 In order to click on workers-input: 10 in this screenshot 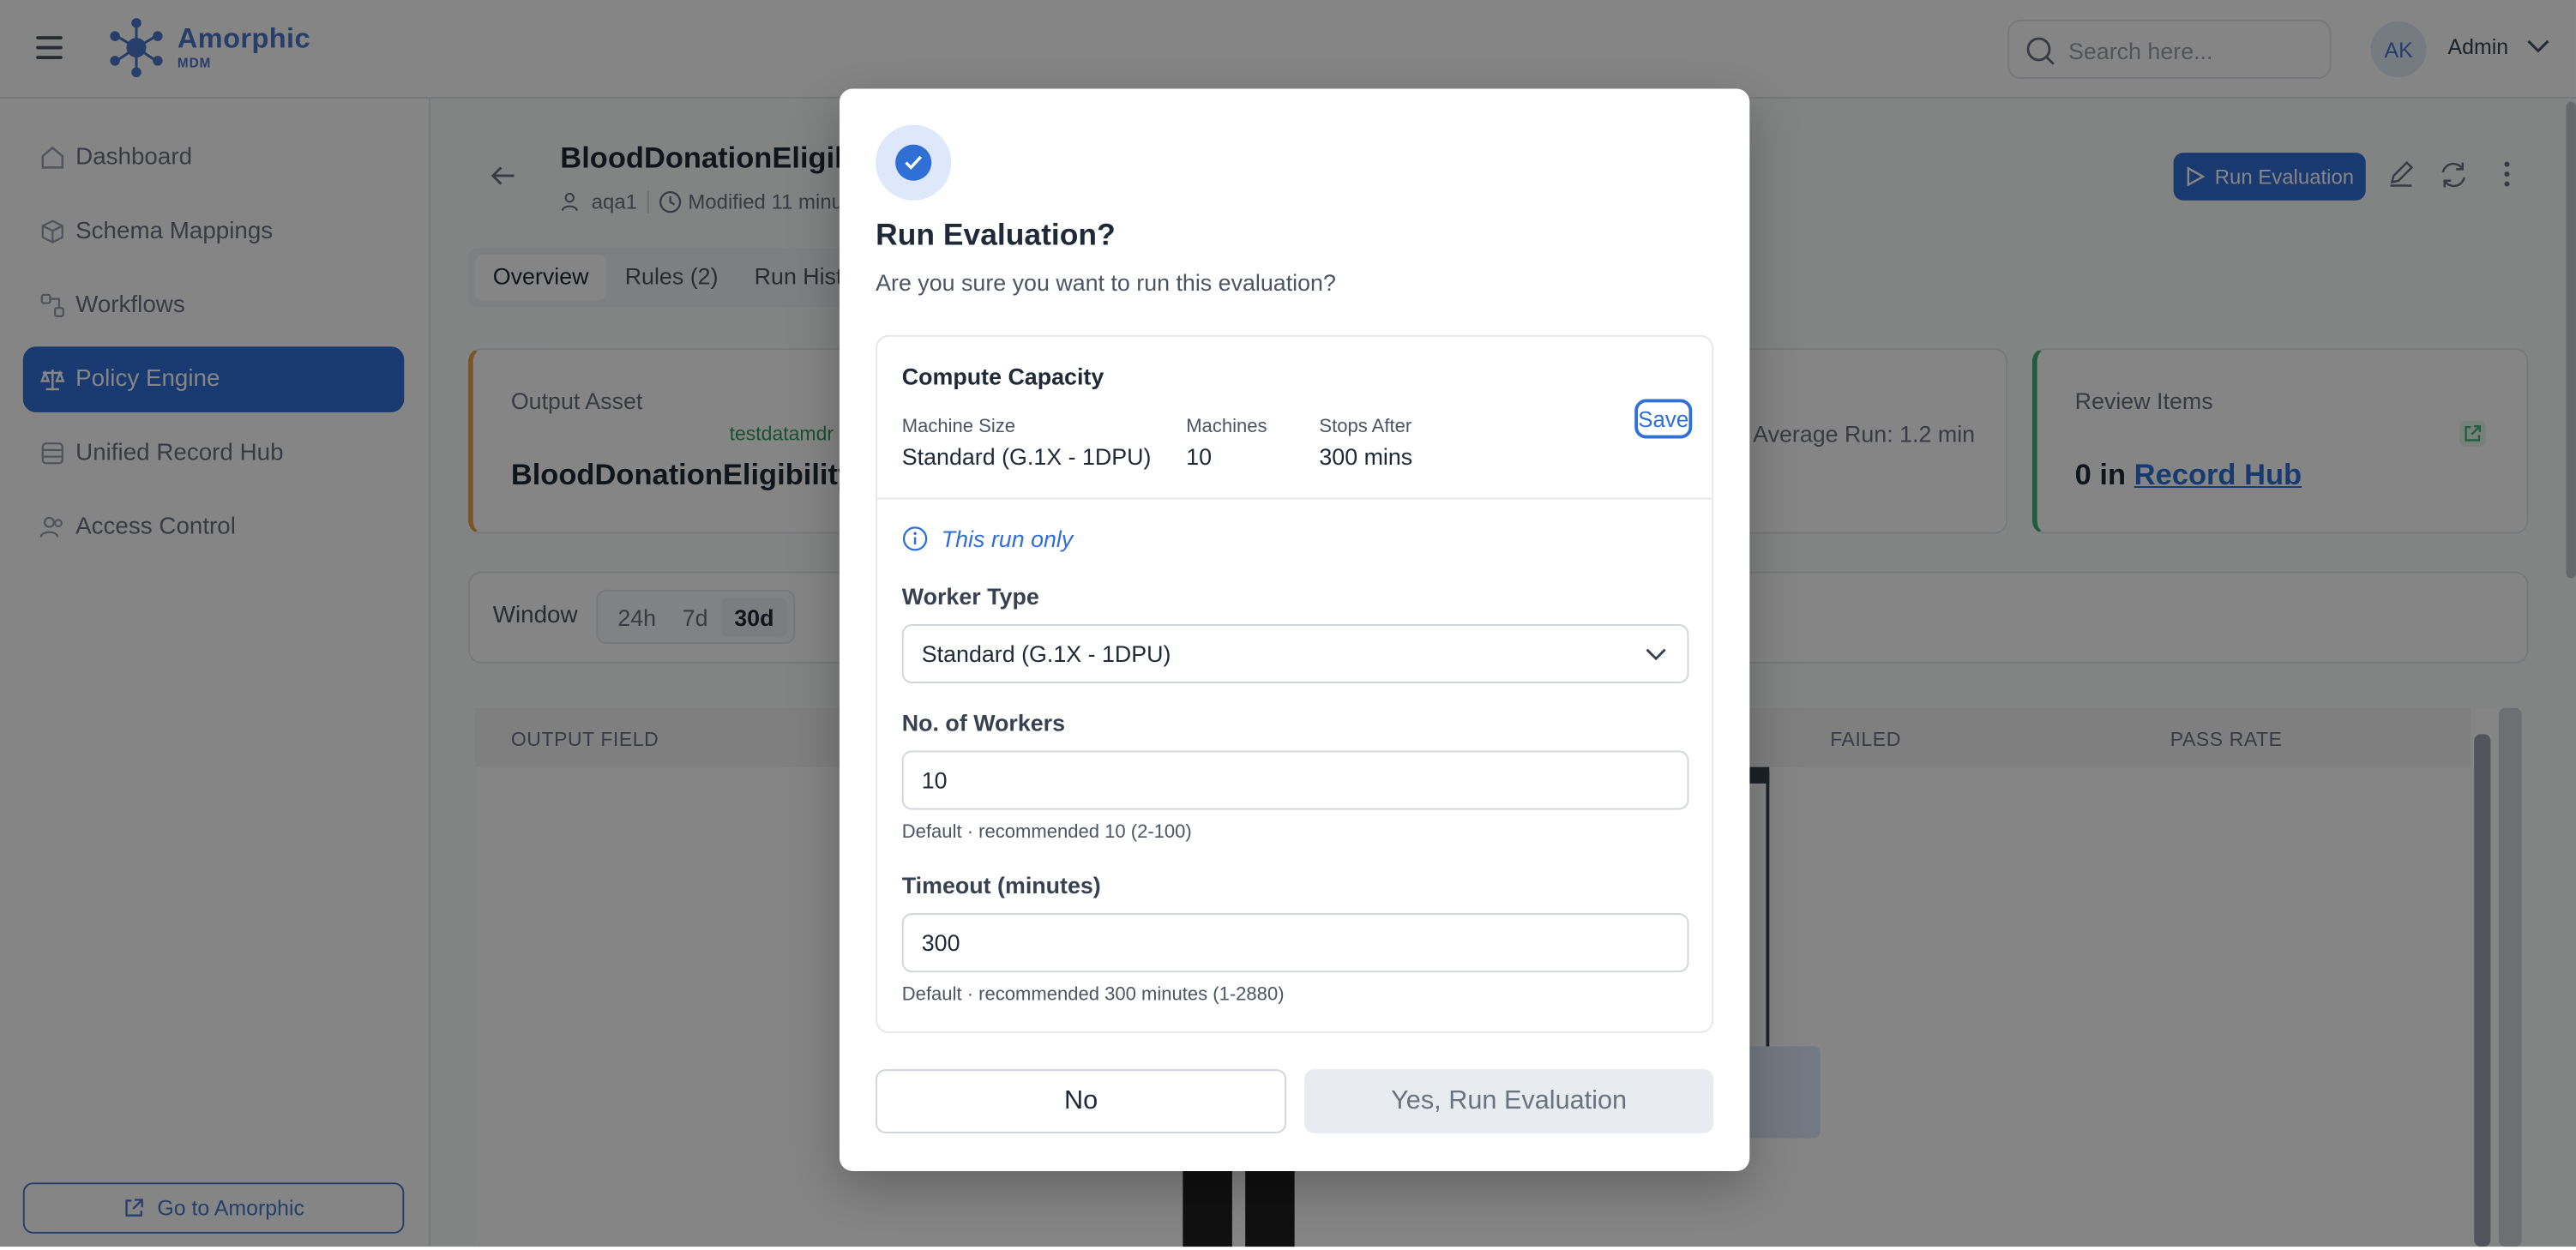, I will do `click(1295, 780)`.